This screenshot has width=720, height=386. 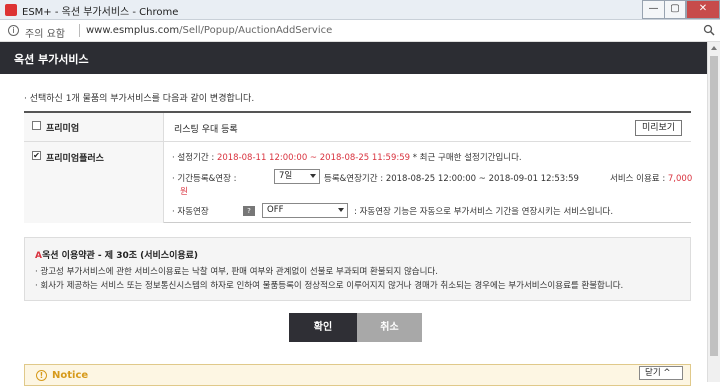 I want to click on info-icon: i, so click(x=13, y=30).